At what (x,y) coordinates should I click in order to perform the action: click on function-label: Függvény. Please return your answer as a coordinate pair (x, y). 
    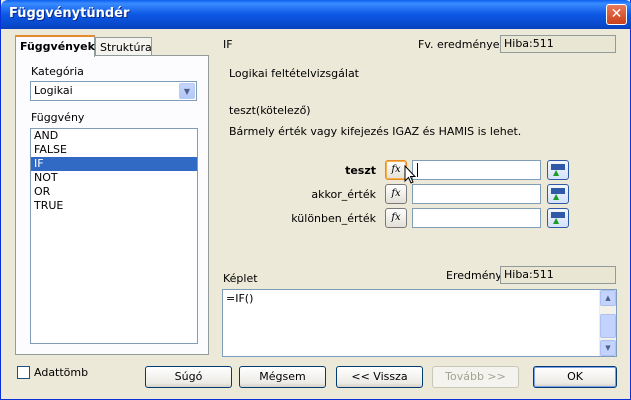
    Looking at the image, I should click on (58, 117).